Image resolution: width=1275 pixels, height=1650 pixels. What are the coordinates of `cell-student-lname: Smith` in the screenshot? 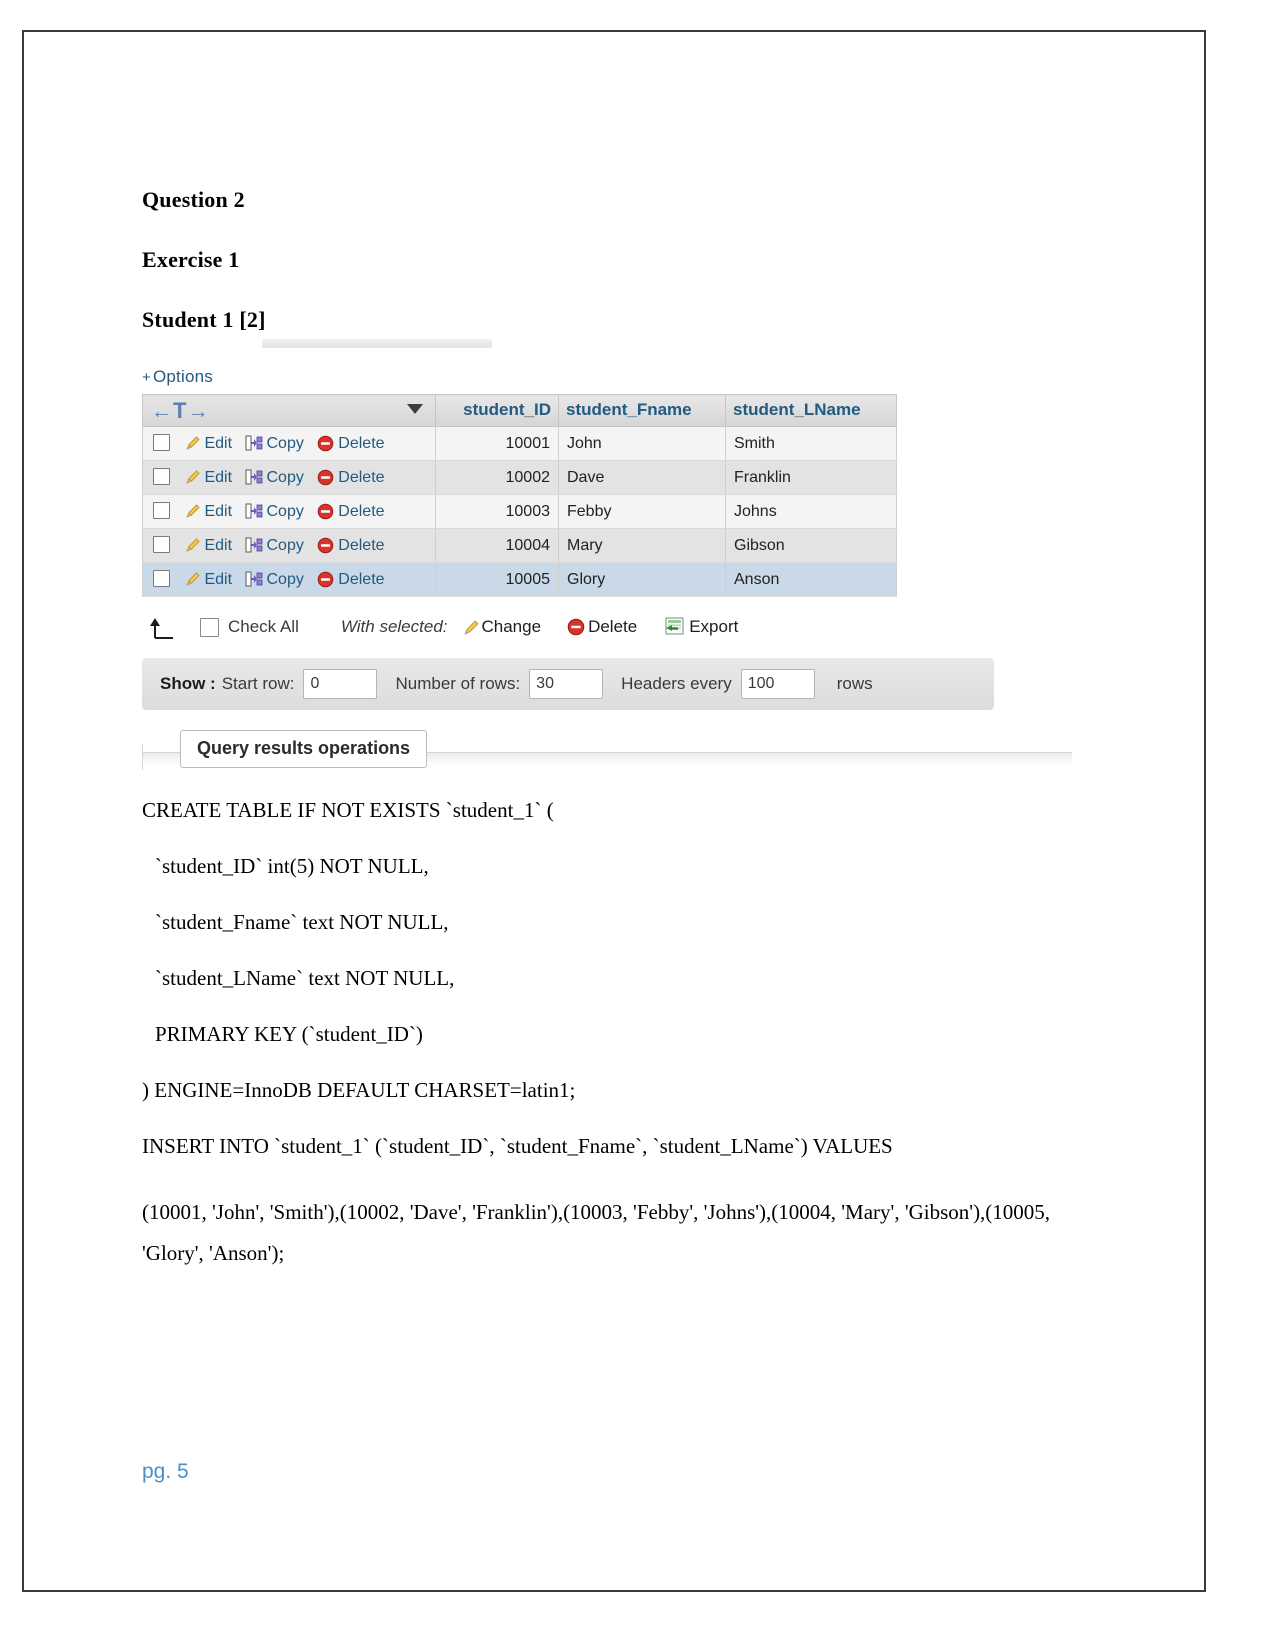 It's located at (811, 443).